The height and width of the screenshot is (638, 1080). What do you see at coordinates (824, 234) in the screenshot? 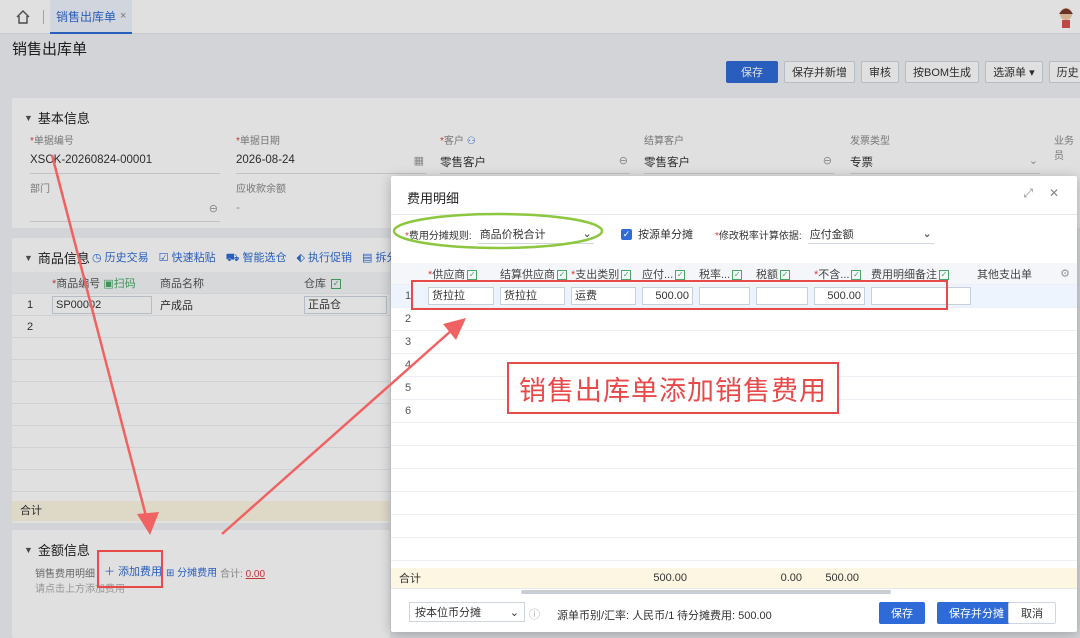
I see `tax-basis-field: *修改税率计算依据: 应付金额 ⌄` at bounding box center [824, 234].